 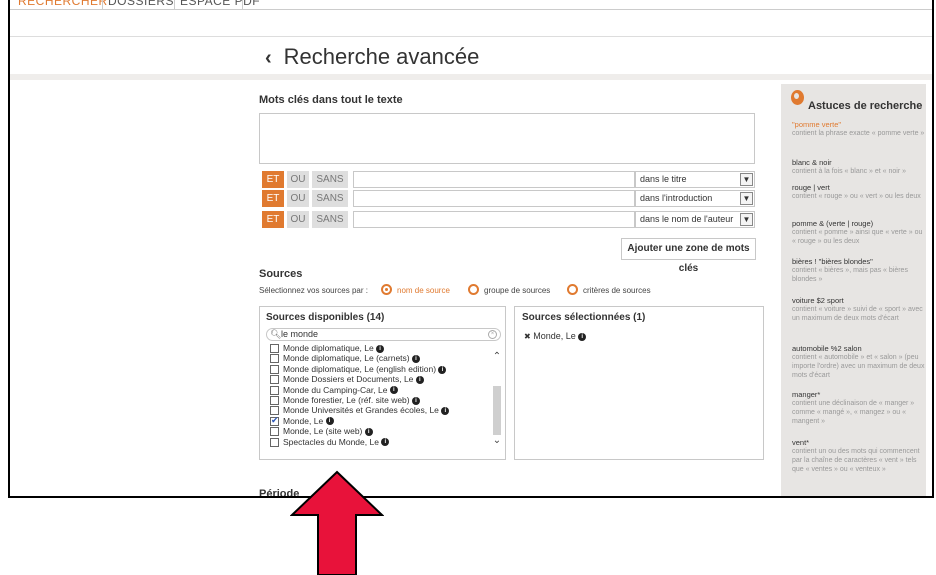 What do you see at coordinates (695, 219) in the screenshot?
I see `scope-select: dans le nom de l'auteur ▼` at bounding box center [695, 219].